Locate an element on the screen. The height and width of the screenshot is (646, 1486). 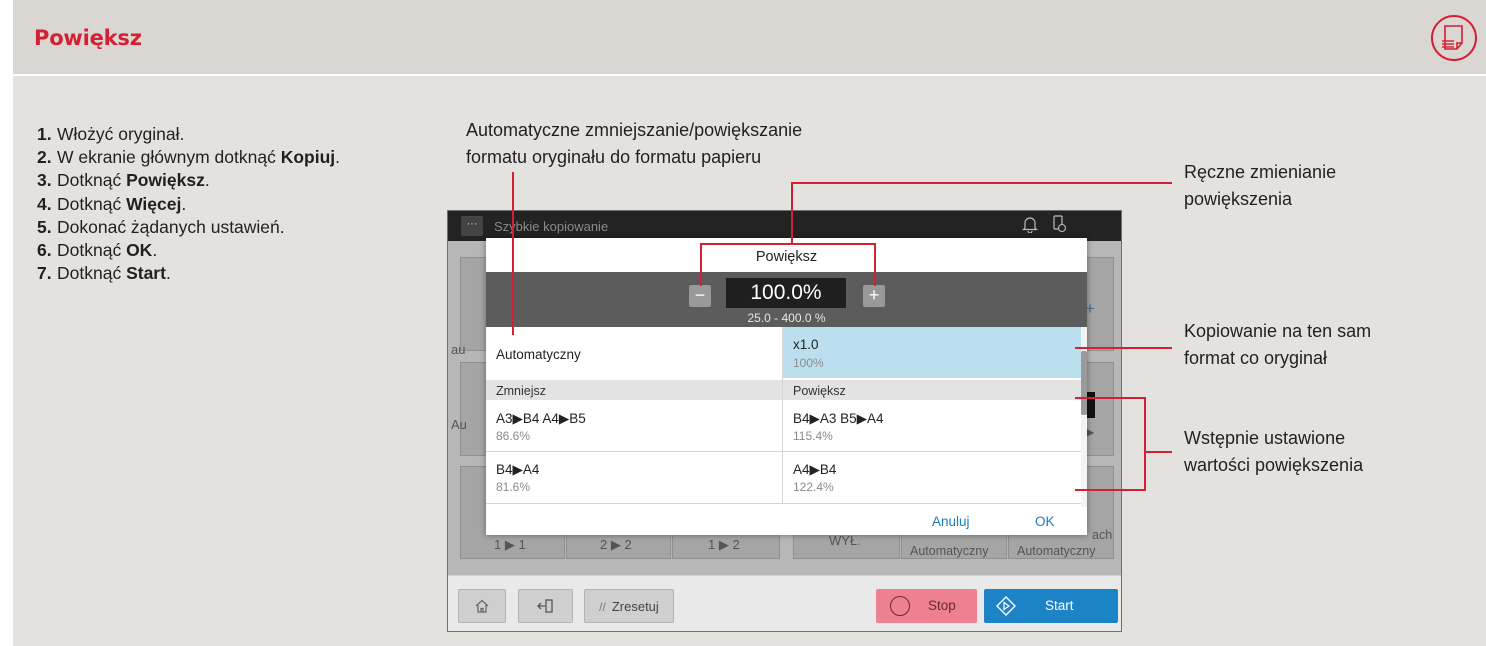
zoom-plus-button: + is located at coordinates (874, 296).